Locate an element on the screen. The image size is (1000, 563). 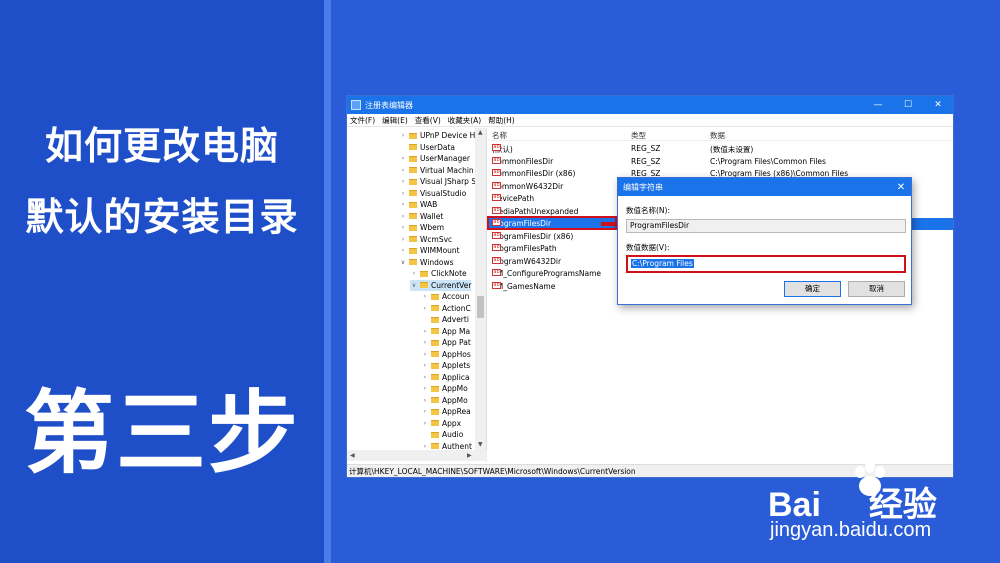
value-name-cell: ab SM_GamesName is located at coordinates (523, 286).